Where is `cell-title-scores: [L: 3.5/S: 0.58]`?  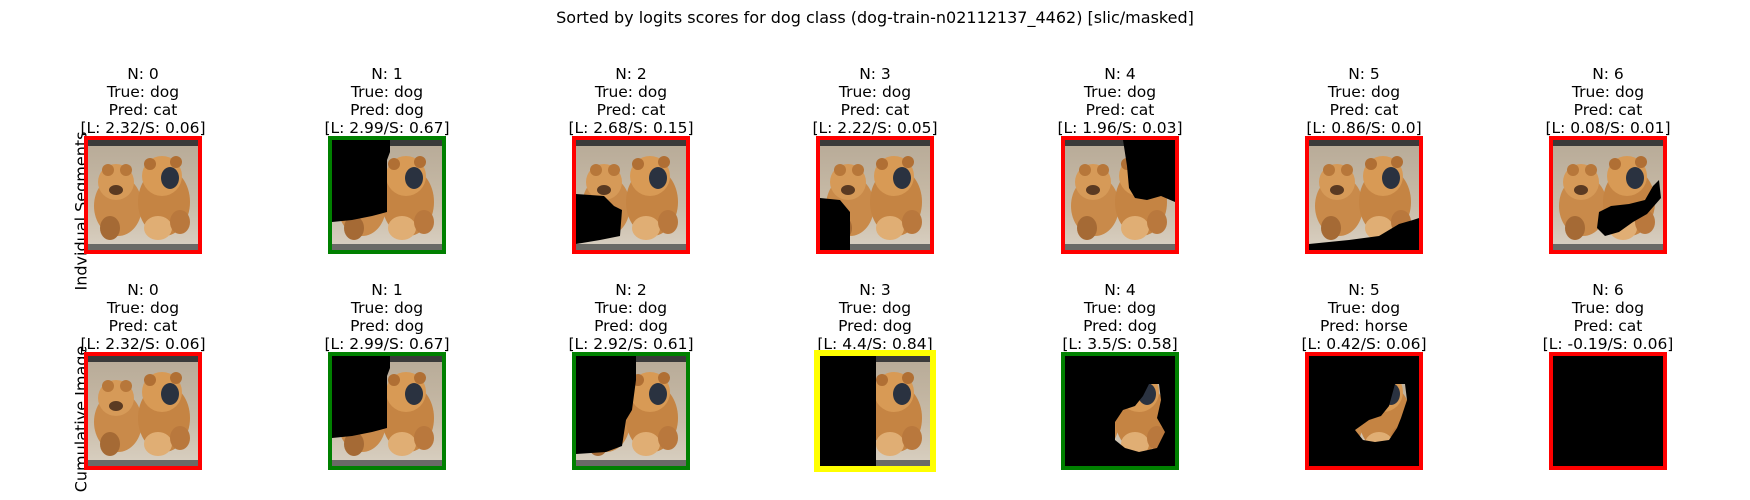 cell-title-scores: [L: 3.5/S: 0.58] is located at coordinates (1120, 344).